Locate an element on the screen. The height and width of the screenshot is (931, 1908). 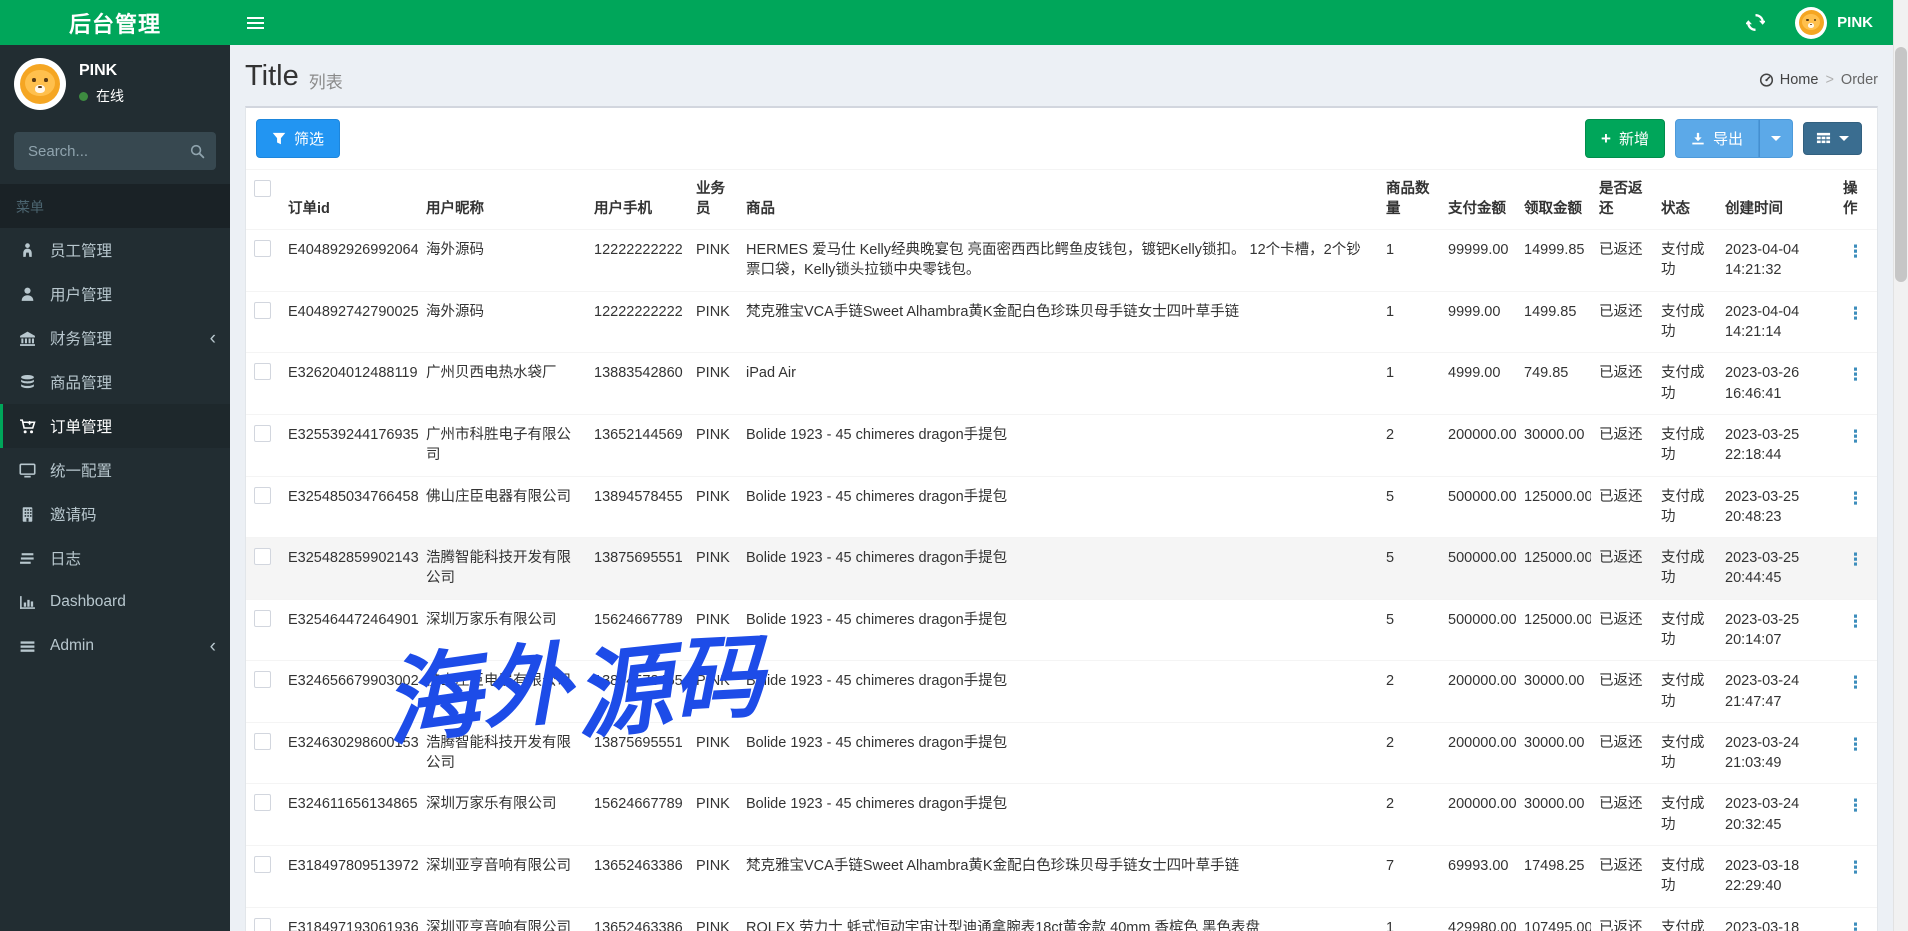
search-button is located at coordinates (197, 151).